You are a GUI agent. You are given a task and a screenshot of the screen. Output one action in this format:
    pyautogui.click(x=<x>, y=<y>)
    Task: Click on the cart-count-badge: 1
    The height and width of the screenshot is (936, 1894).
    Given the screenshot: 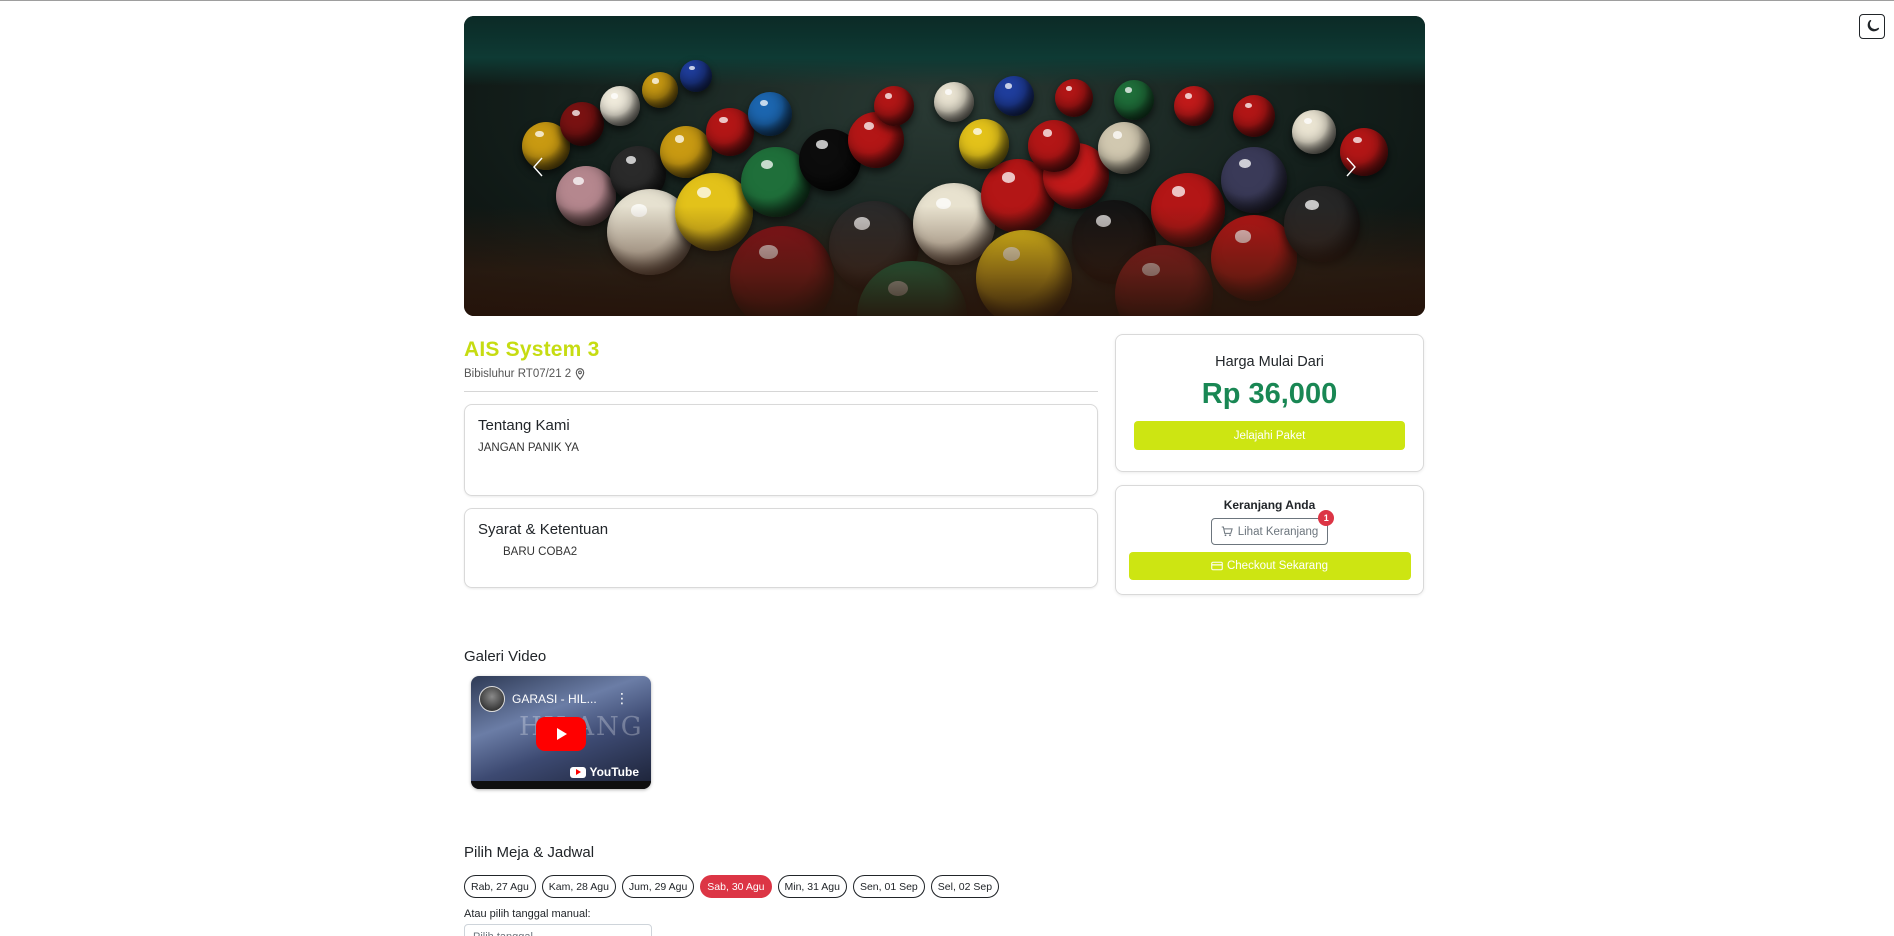 What is the action you would take?
    pyautogui.click(x=1326, y=518)
    